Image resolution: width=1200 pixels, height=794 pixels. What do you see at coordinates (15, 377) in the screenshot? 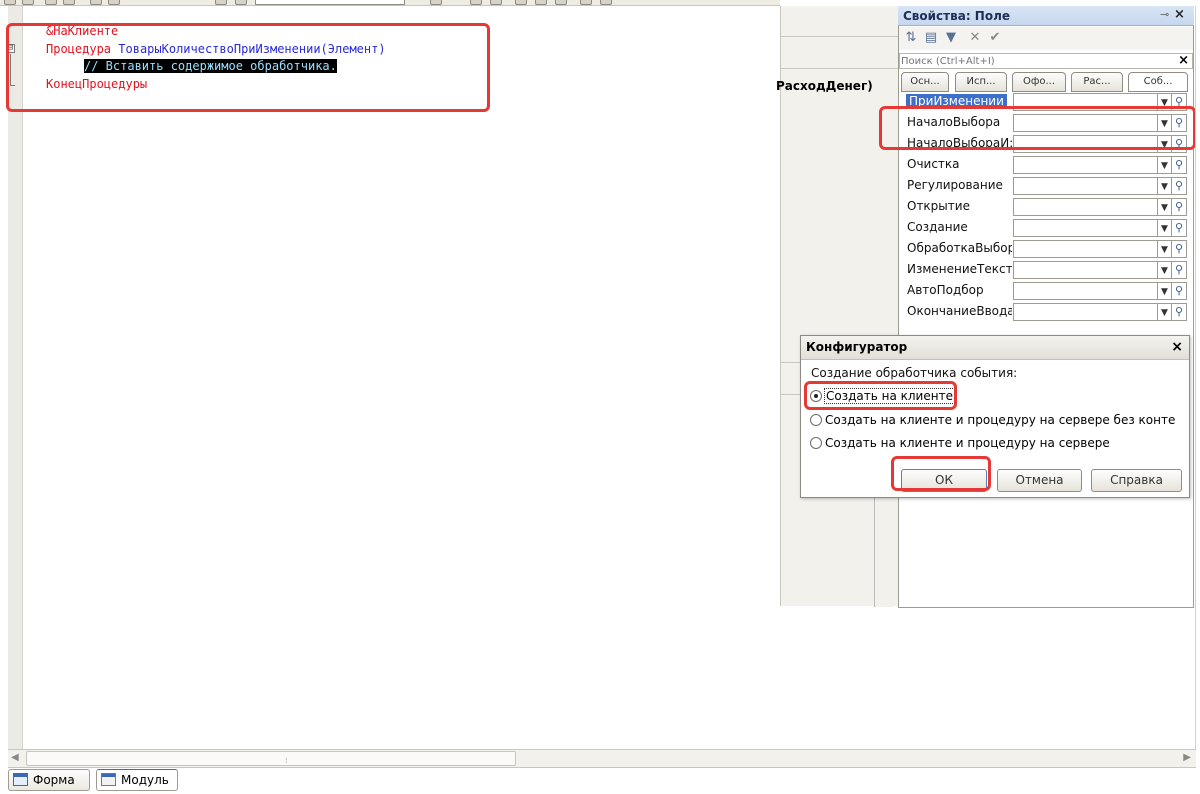
I see `editor-gutter` at bounding box center [15, 377].